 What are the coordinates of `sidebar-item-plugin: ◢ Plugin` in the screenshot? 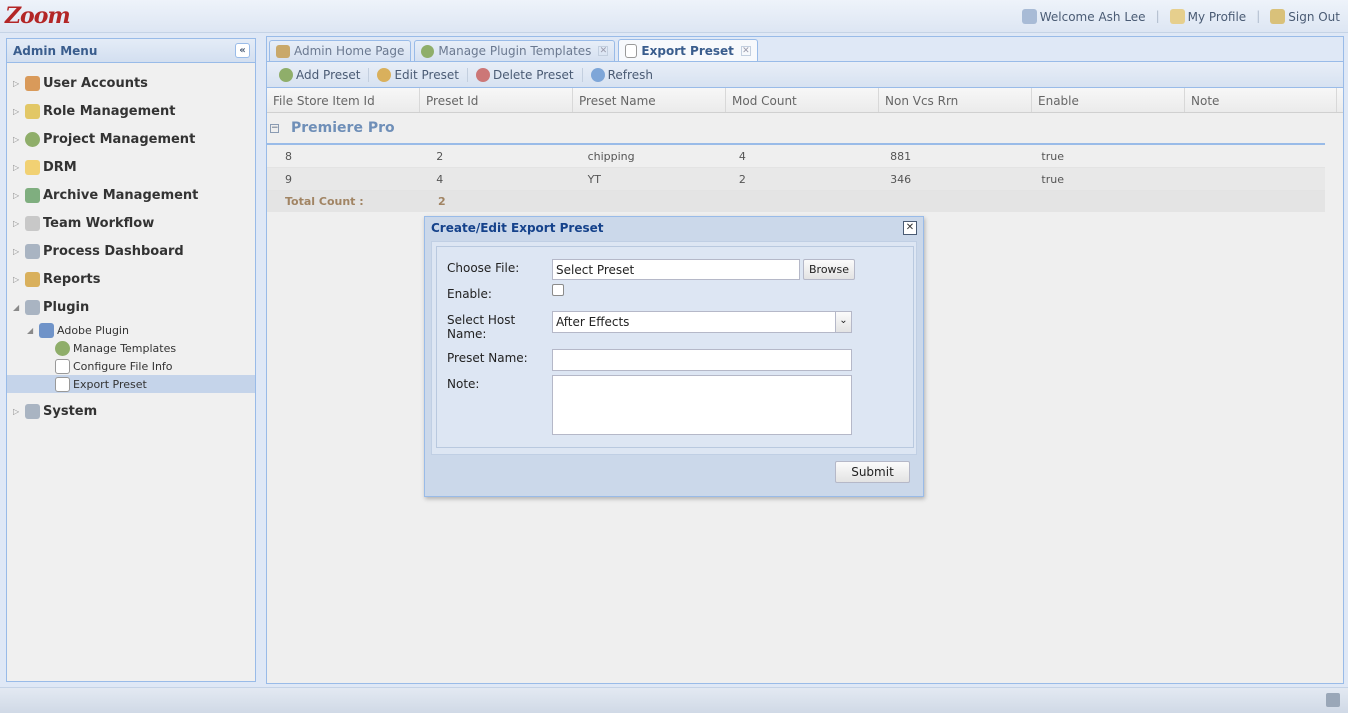 It's located at (131, 307).